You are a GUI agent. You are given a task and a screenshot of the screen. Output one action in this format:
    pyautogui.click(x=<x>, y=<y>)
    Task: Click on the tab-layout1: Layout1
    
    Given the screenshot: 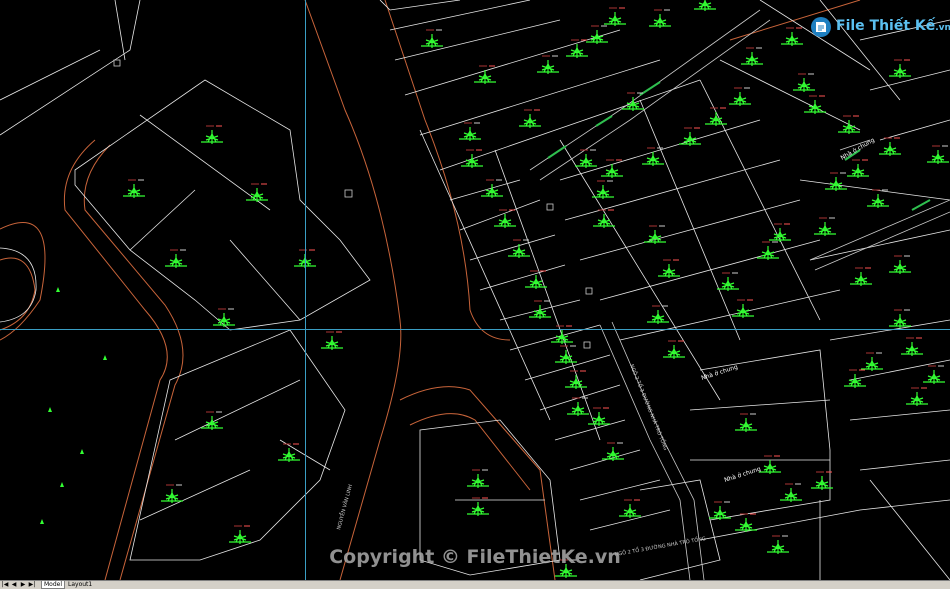 What is the action you would take?
    pyautogui.click(x=80, y=584)
    